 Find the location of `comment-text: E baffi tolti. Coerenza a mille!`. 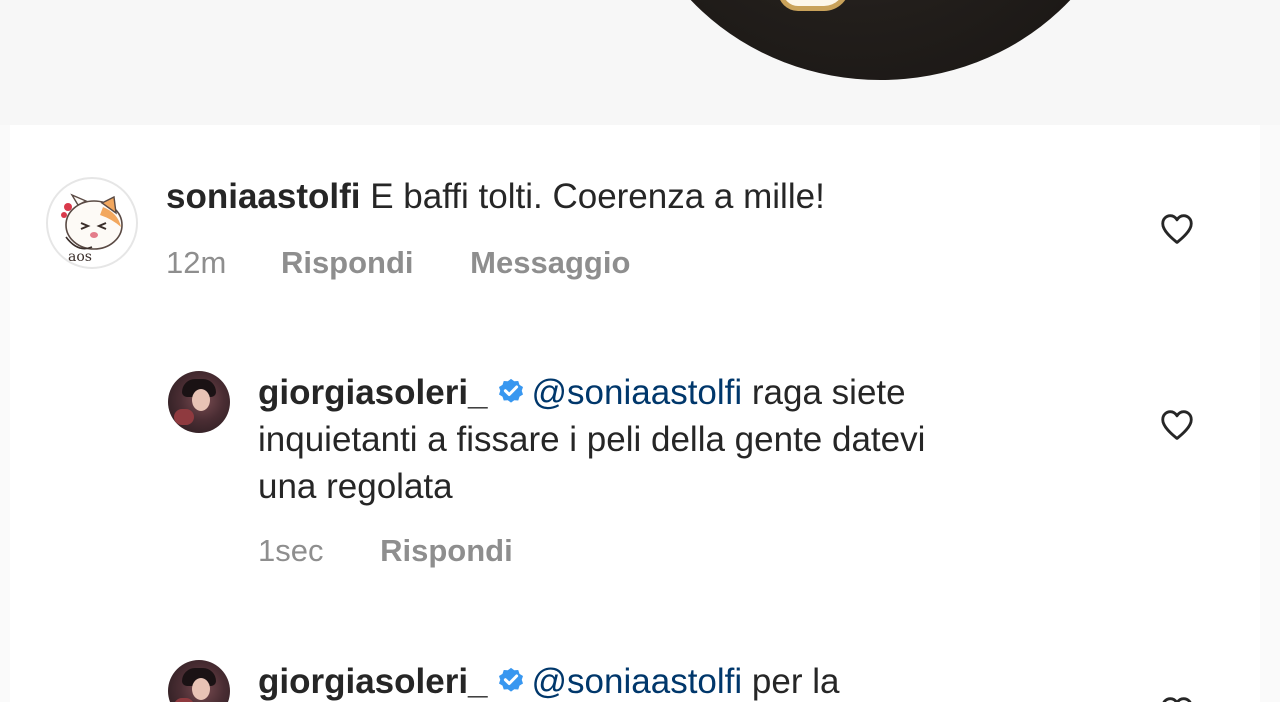

comment-text: E baffi tolti. Coerenza a mille! is located at coordinates (597, 196).